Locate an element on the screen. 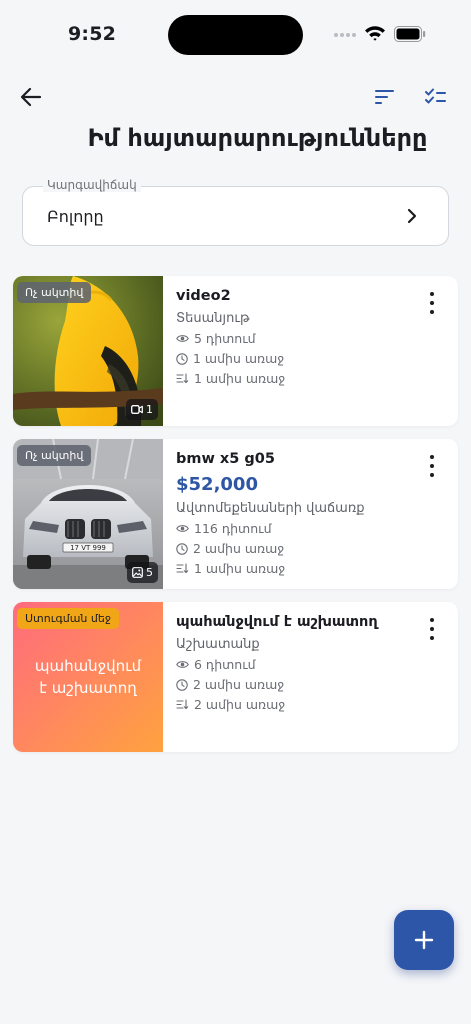  updated-line: 2 ամիս առաջ is located at coordinates (230, 704).